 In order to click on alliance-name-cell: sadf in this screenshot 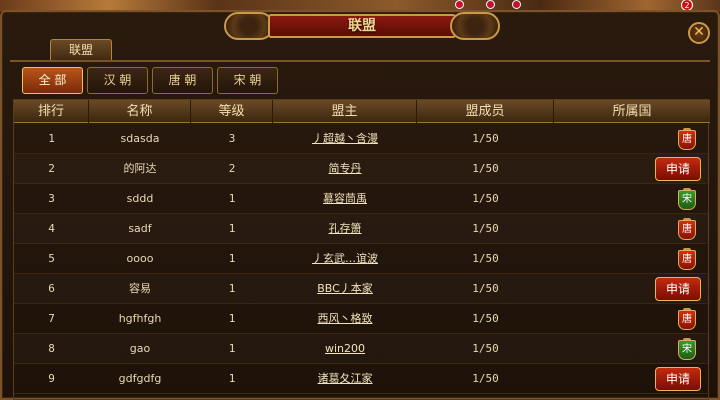, I will do `click(140, 228)`.